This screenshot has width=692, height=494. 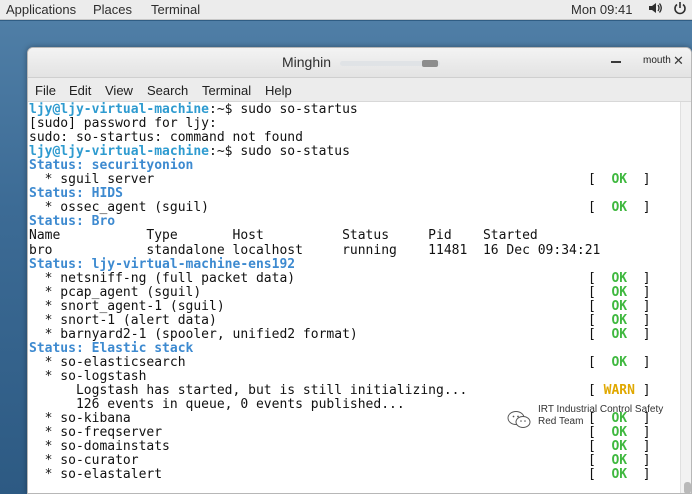 What do you see at coordinates (655, 9) in the screenshot?
I see `volume-icon` at bounding box center [655, 9].